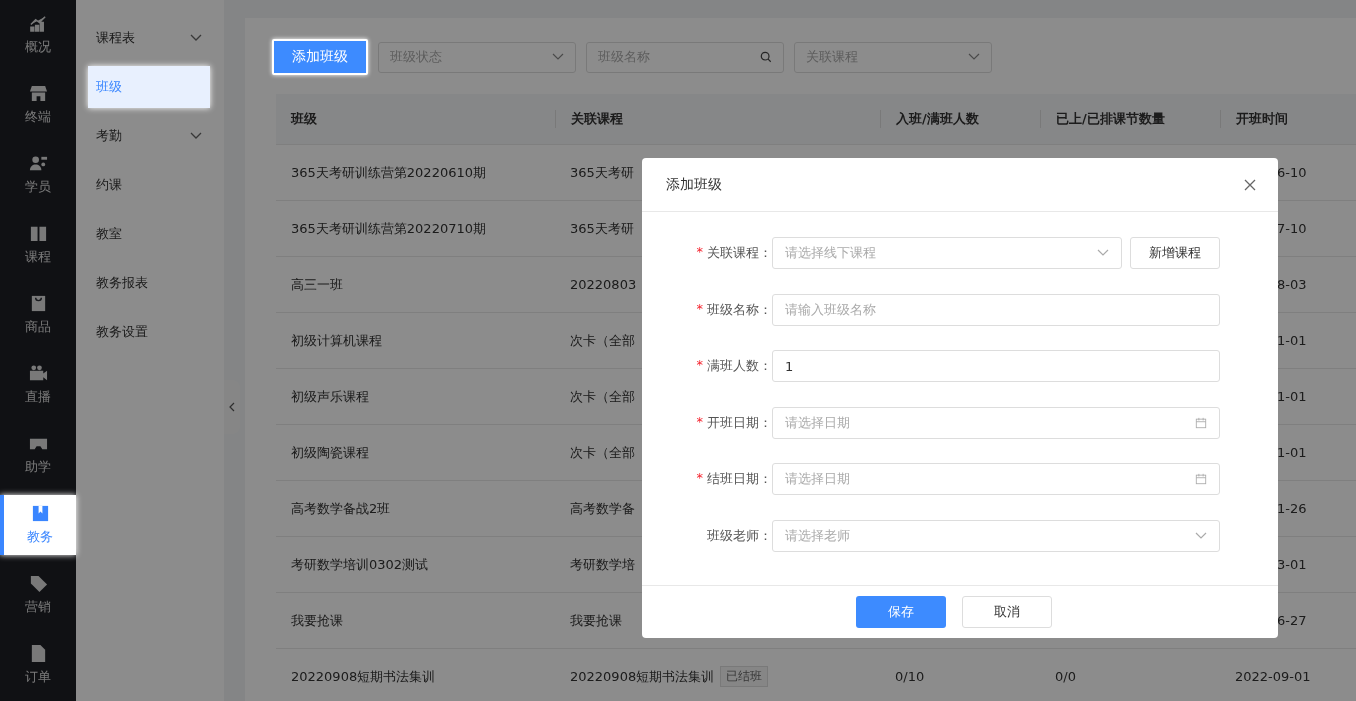  Describe the element at coordinates (1250, 184) in the screenshot. I see `close-icon` at that location.